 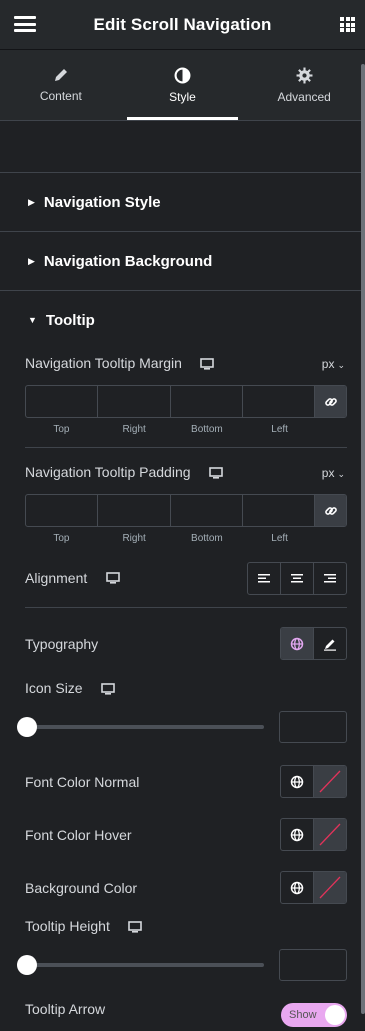 I want to click on panel-header: Edit Scroll Navigation, so click(x=182, y=25).